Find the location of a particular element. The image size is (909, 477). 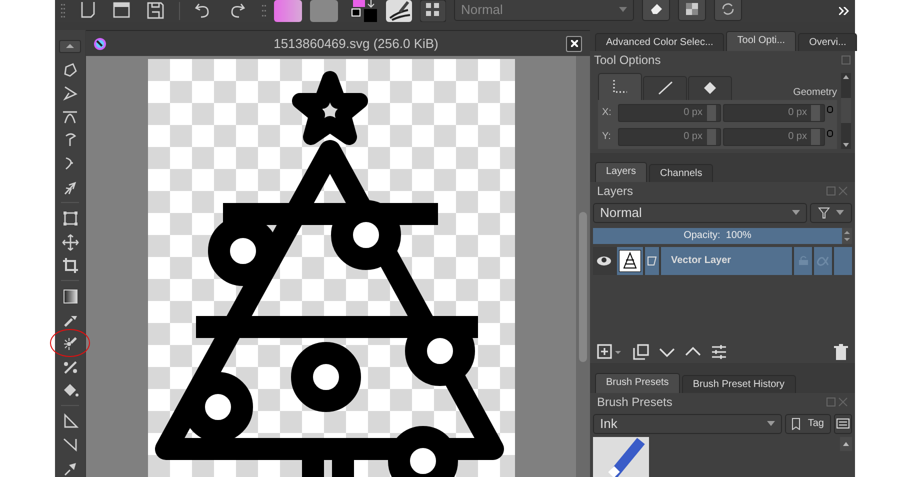

eraser-icon is located at coordinates (656, 9).